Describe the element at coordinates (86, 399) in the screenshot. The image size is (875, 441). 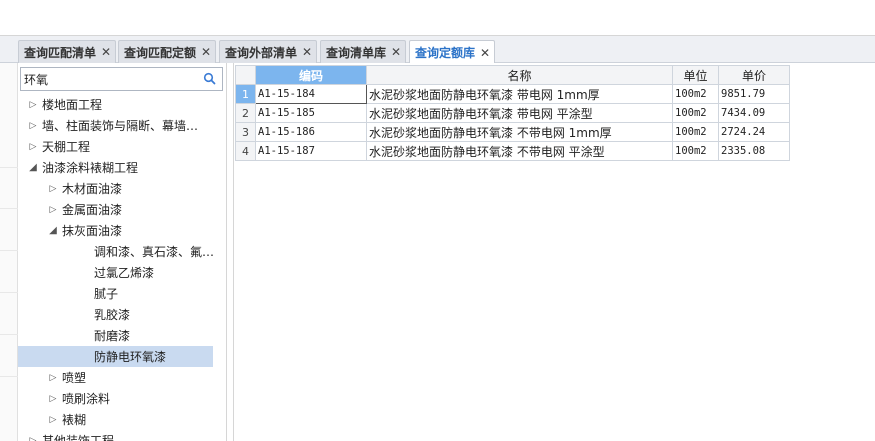
I see `tree-item-label: 喷刷涂料` at that location.